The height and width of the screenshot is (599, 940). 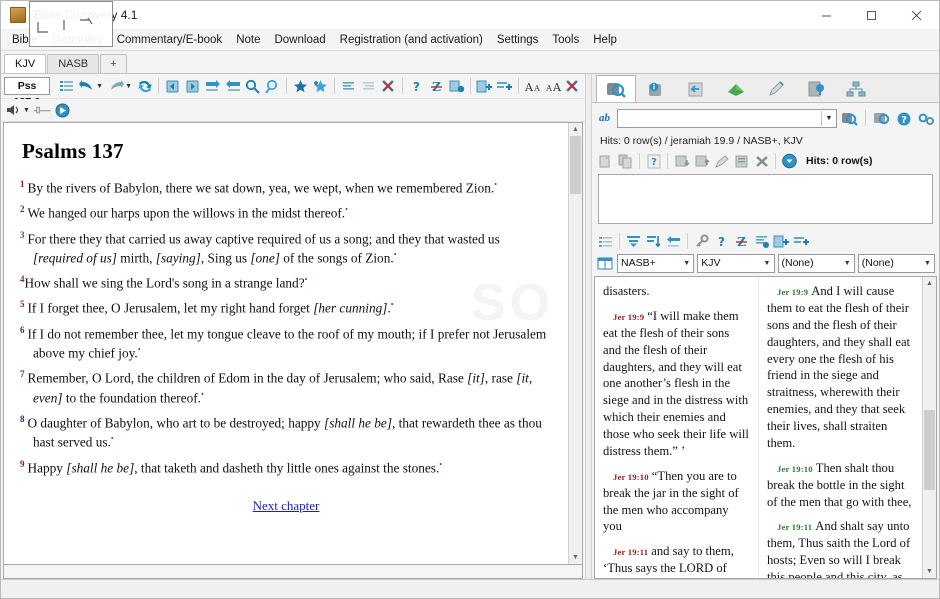 I want to click on menu-item-settings: Settings, so click(x=518, y=40).